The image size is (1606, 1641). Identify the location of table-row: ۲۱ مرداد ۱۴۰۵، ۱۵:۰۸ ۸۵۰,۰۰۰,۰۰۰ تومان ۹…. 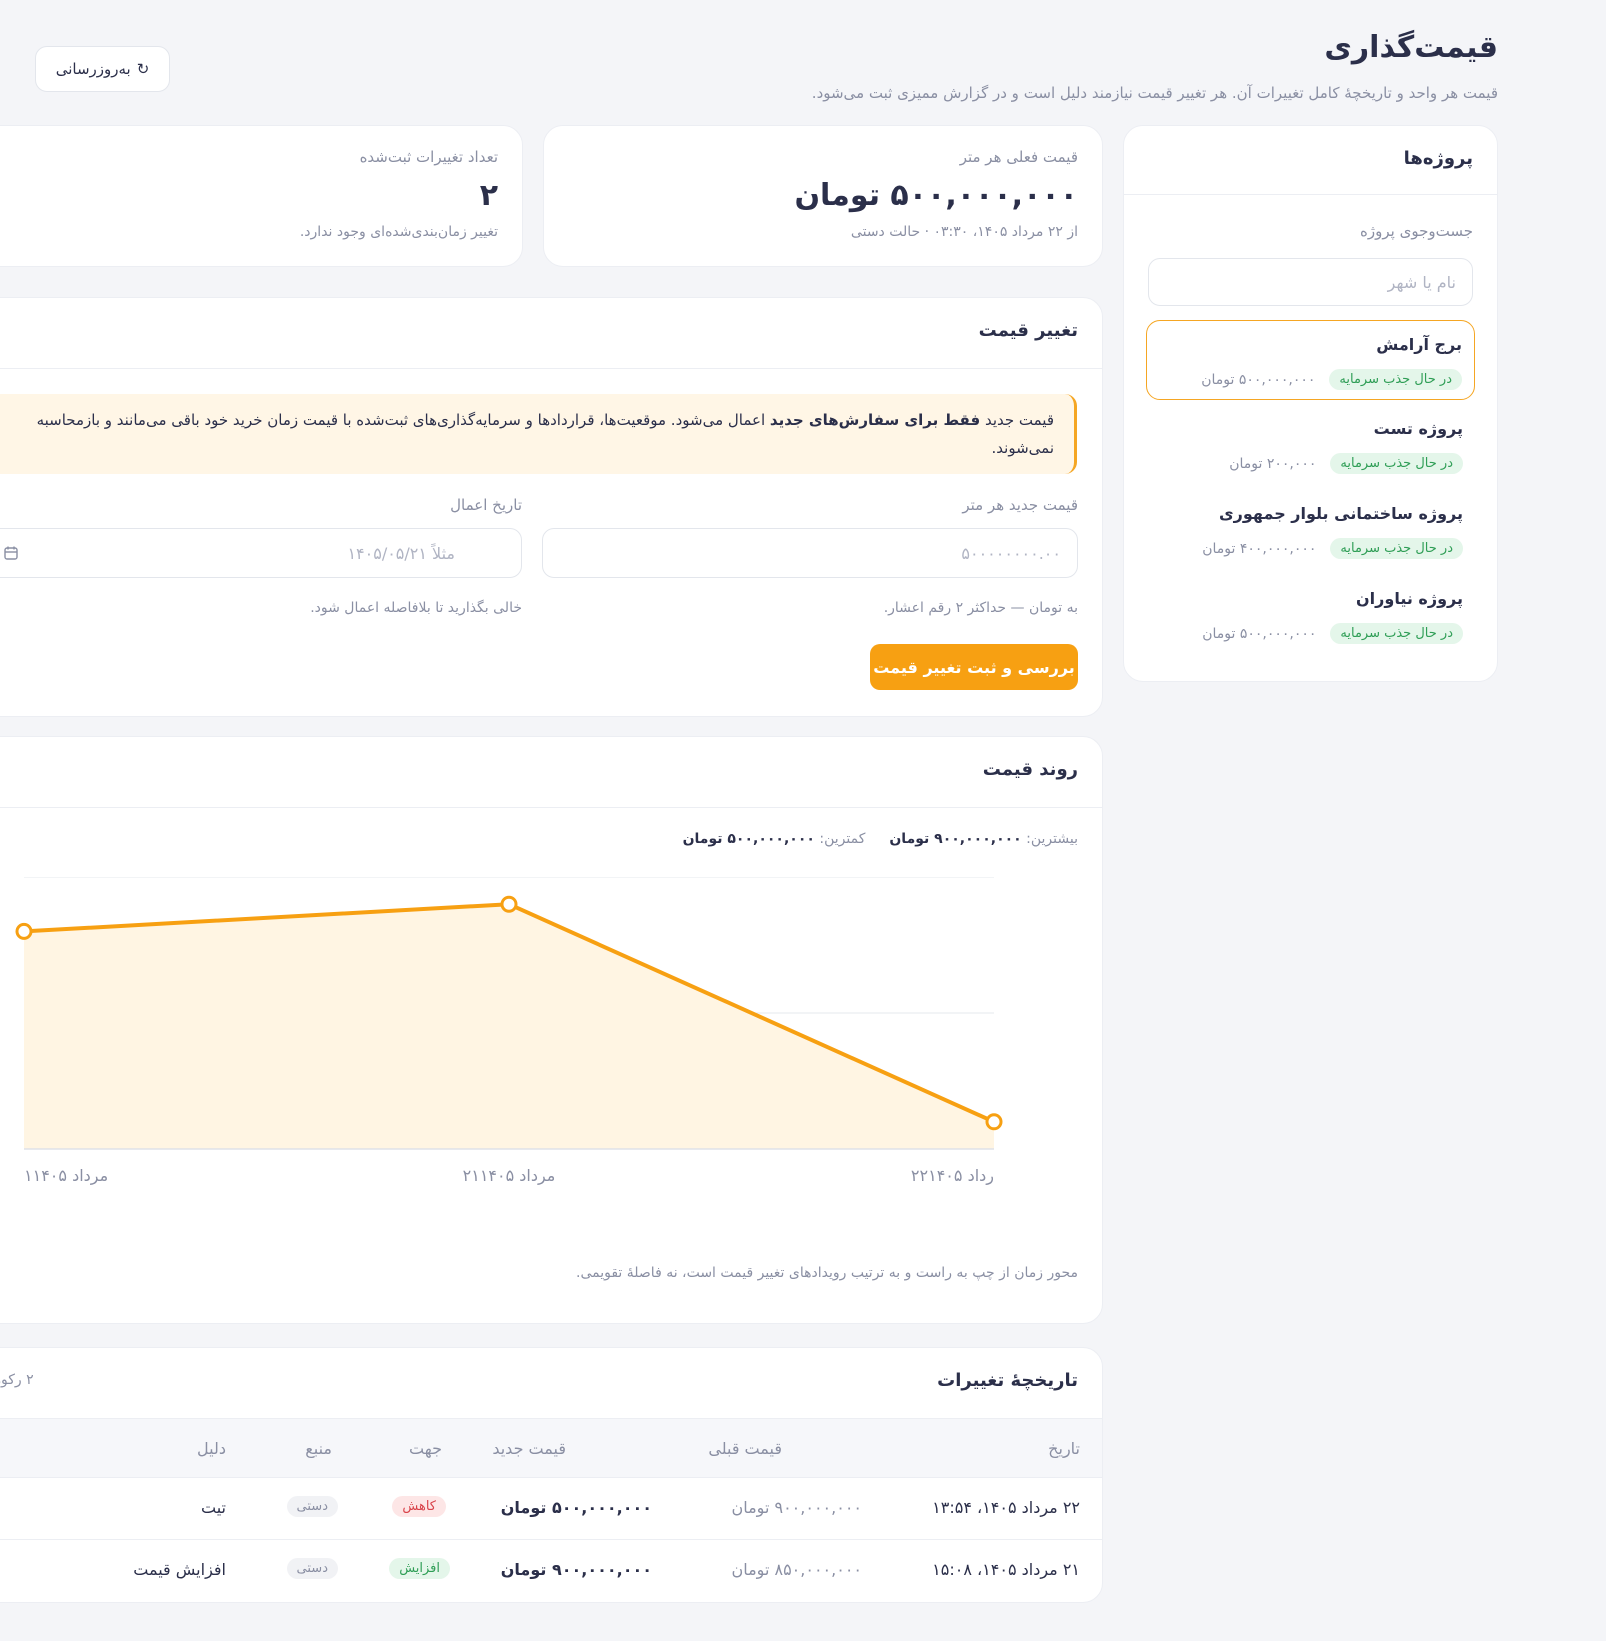
(551, 1571).